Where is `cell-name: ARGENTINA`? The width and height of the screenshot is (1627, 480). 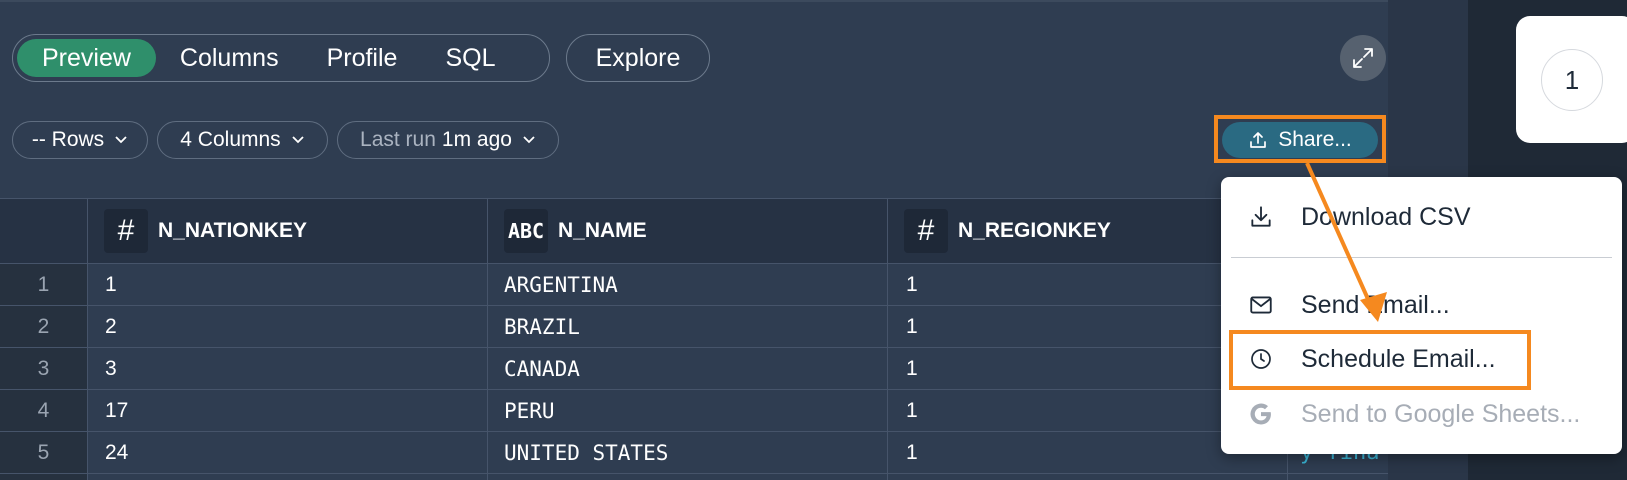
cell-name: ARGENTINA is located at coordinates (561, 285).